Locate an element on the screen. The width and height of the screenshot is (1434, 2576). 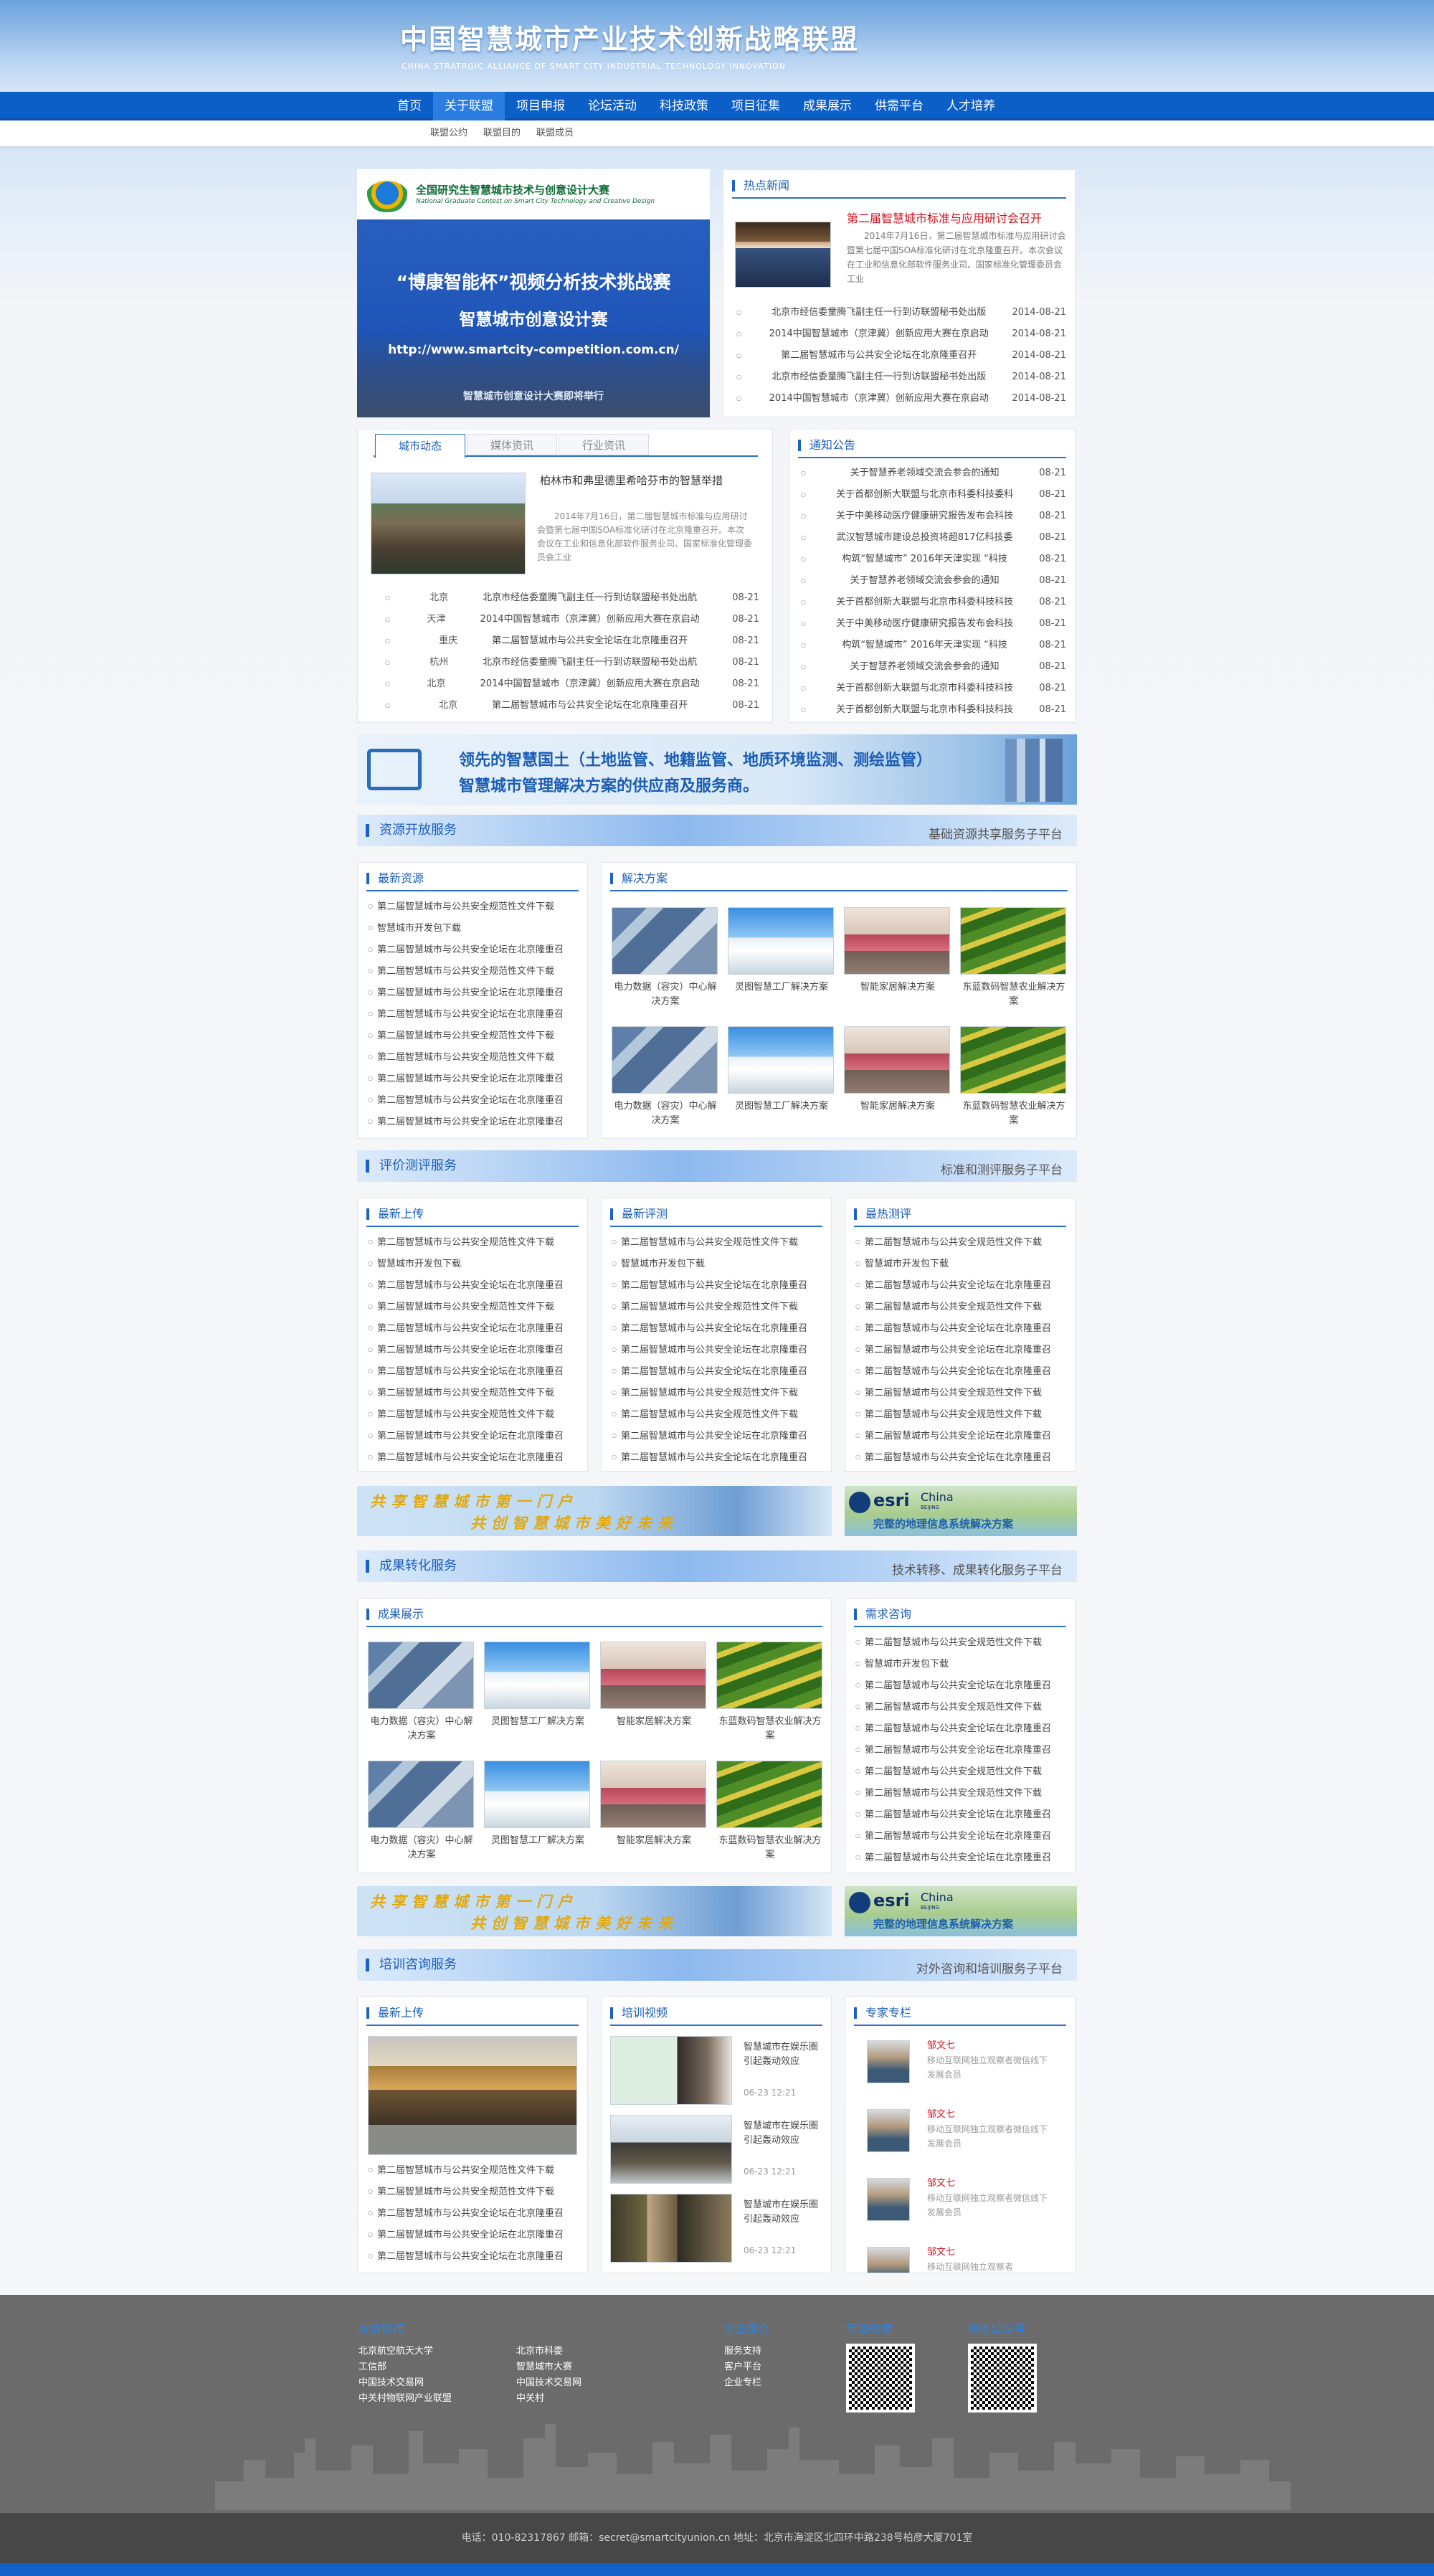
footer-link: 中国技术交易网 is located at coordinates (437, 2383).